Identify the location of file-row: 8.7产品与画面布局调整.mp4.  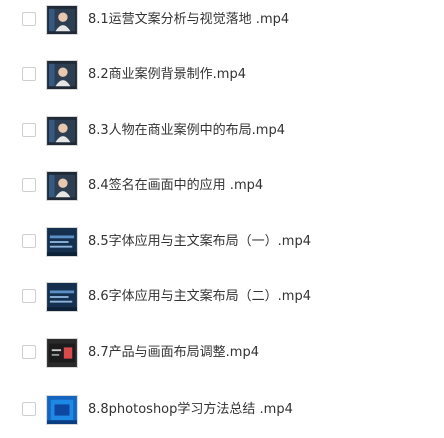
(222, 353).